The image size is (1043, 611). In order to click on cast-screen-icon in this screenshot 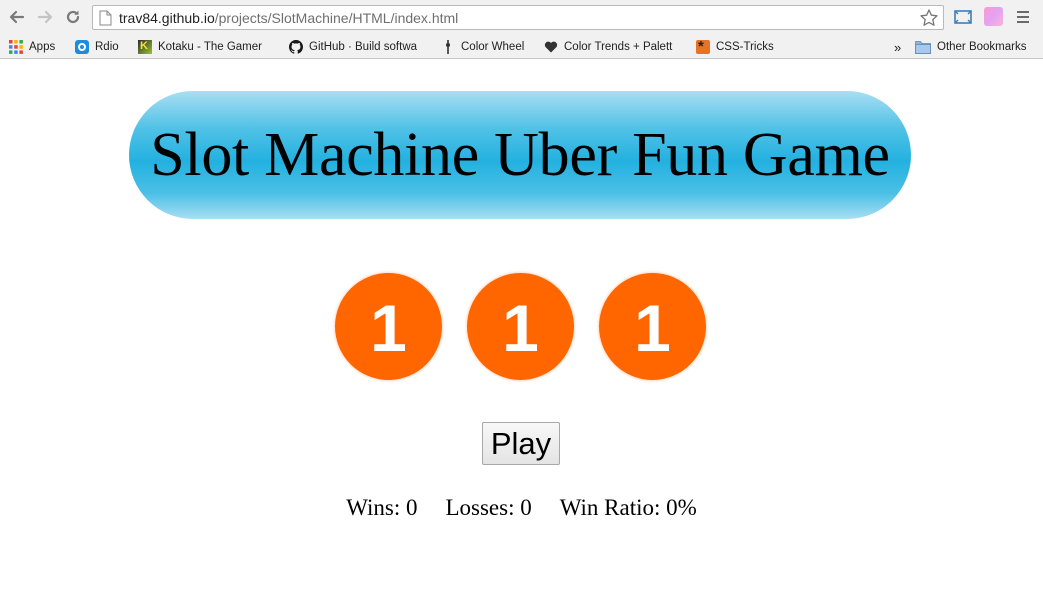, I will do `click(963, 17)`.